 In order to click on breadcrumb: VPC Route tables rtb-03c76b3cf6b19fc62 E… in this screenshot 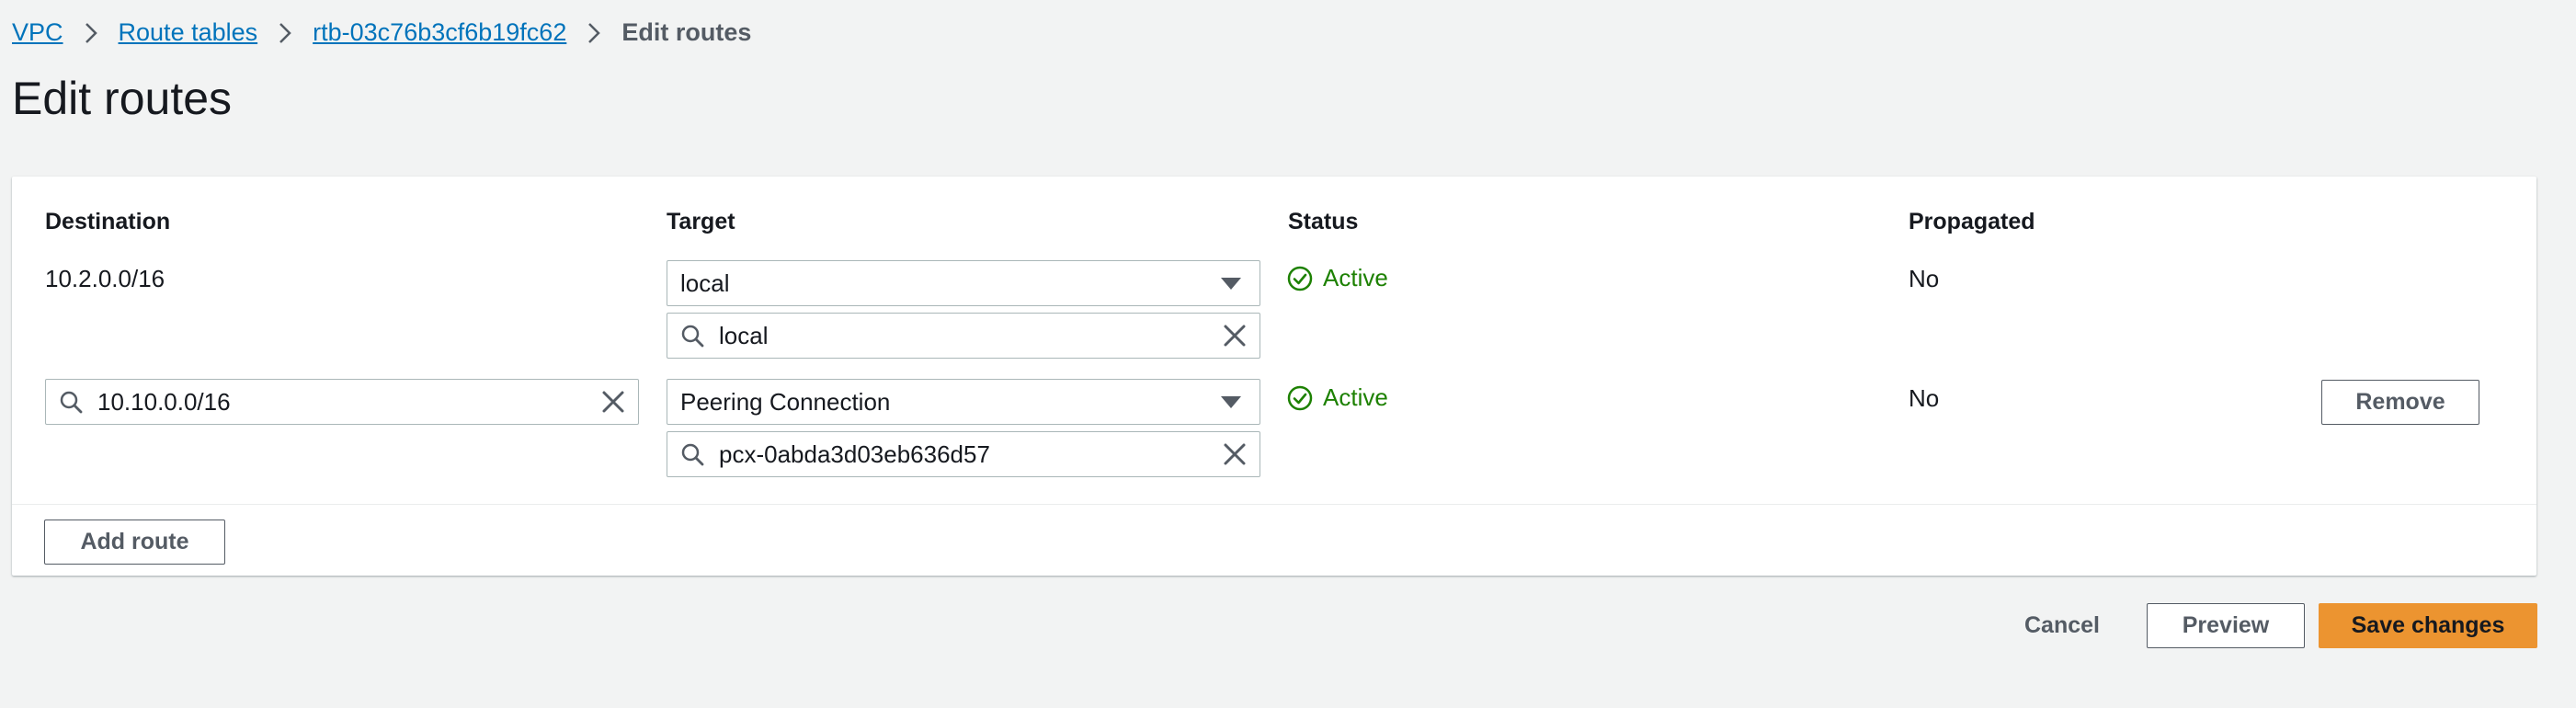, I will do `click(381, 32)`.